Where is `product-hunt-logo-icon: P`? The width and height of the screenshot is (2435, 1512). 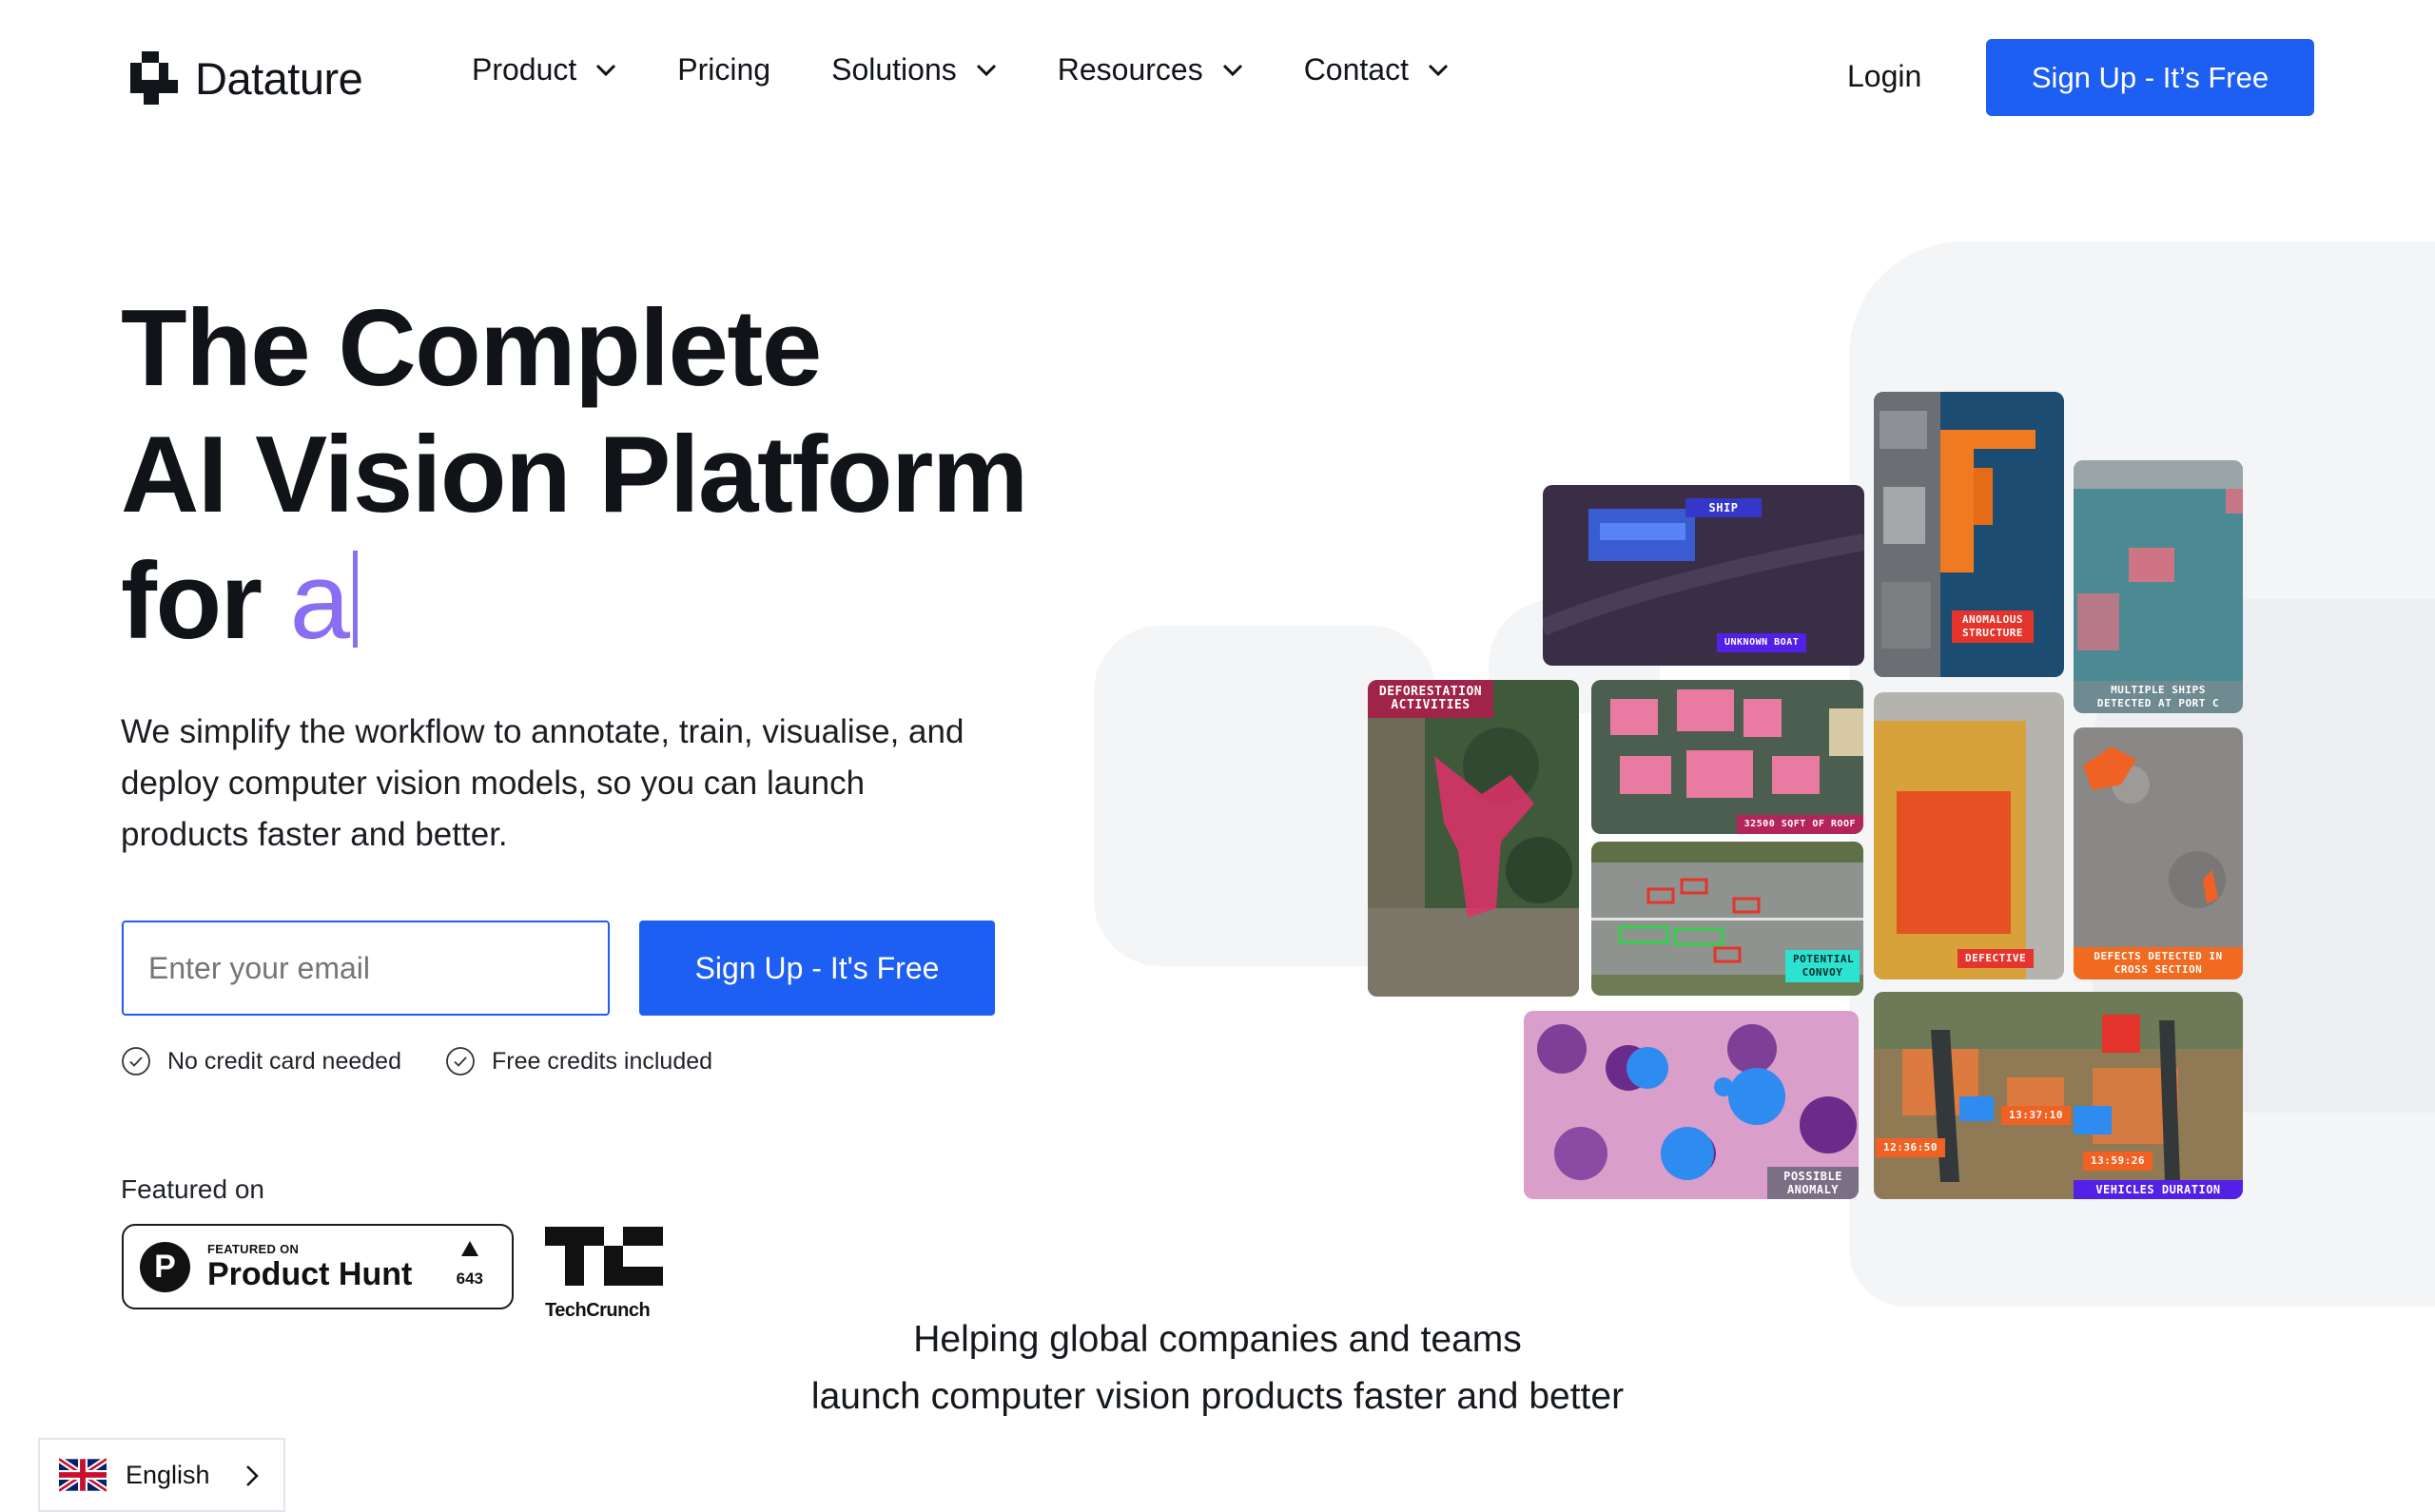 product-hunt-logo-icon: P is located at coordinates (165, 1267).